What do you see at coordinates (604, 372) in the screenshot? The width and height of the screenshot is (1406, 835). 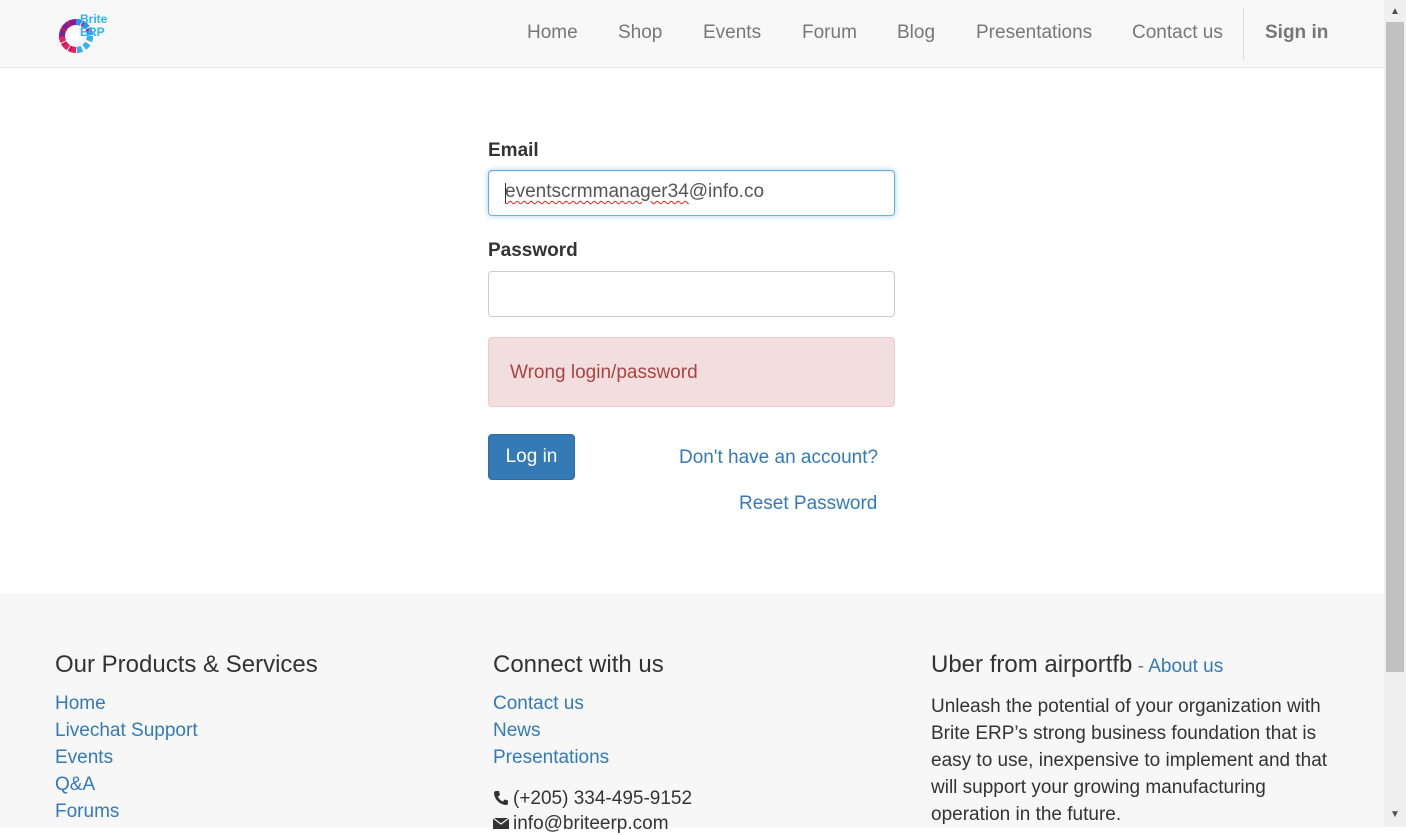 I see `error-message: Wrong login/password` at bounding box center [604, 372].